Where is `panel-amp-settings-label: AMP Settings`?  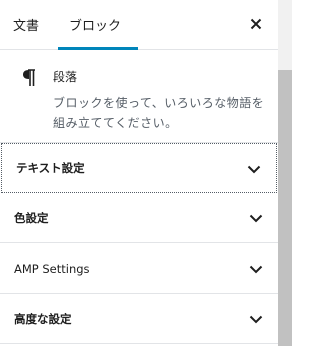
panel-amp-settings-label: AMP Settings is located at coordinates (52, 268).